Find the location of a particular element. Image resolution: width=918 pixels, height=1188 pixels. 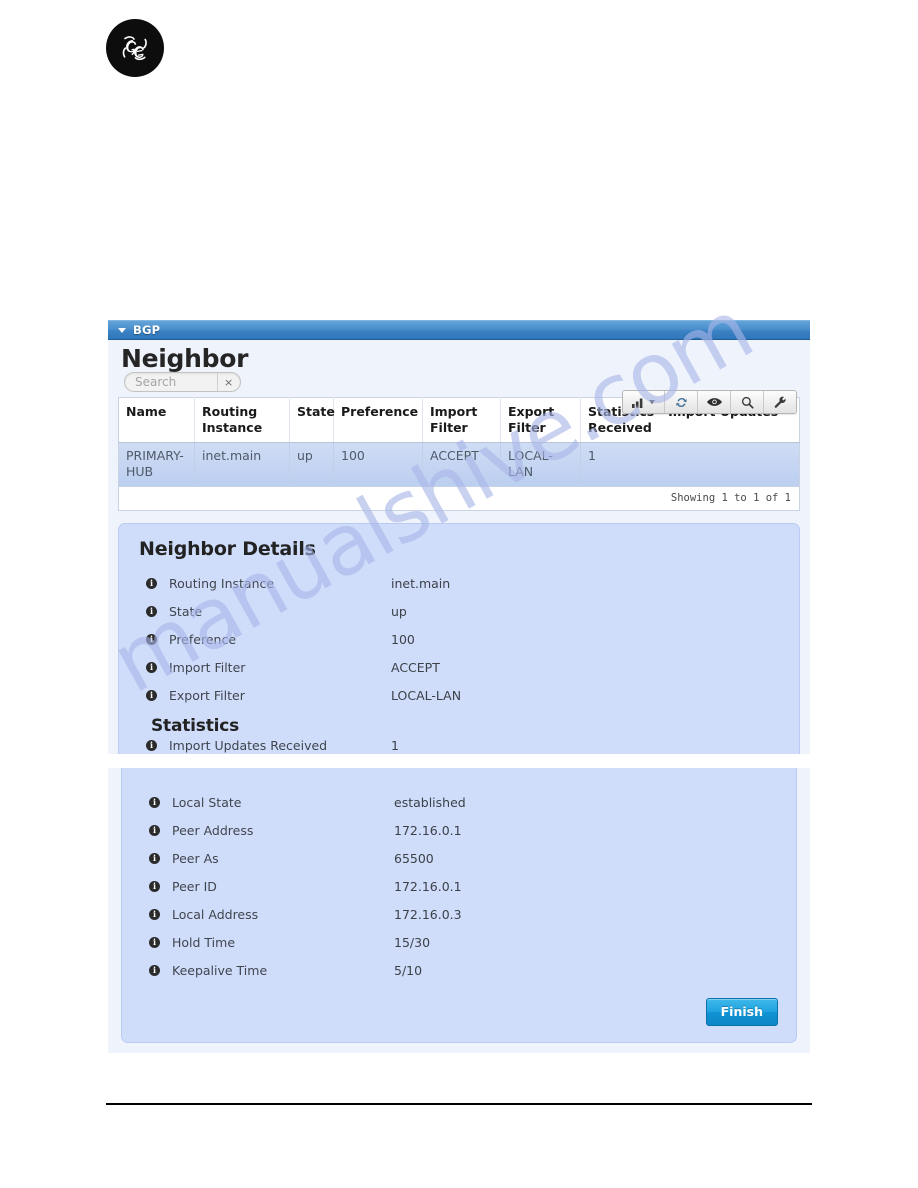

detail-label: Routing Instance is located at coordinates (222, 583).